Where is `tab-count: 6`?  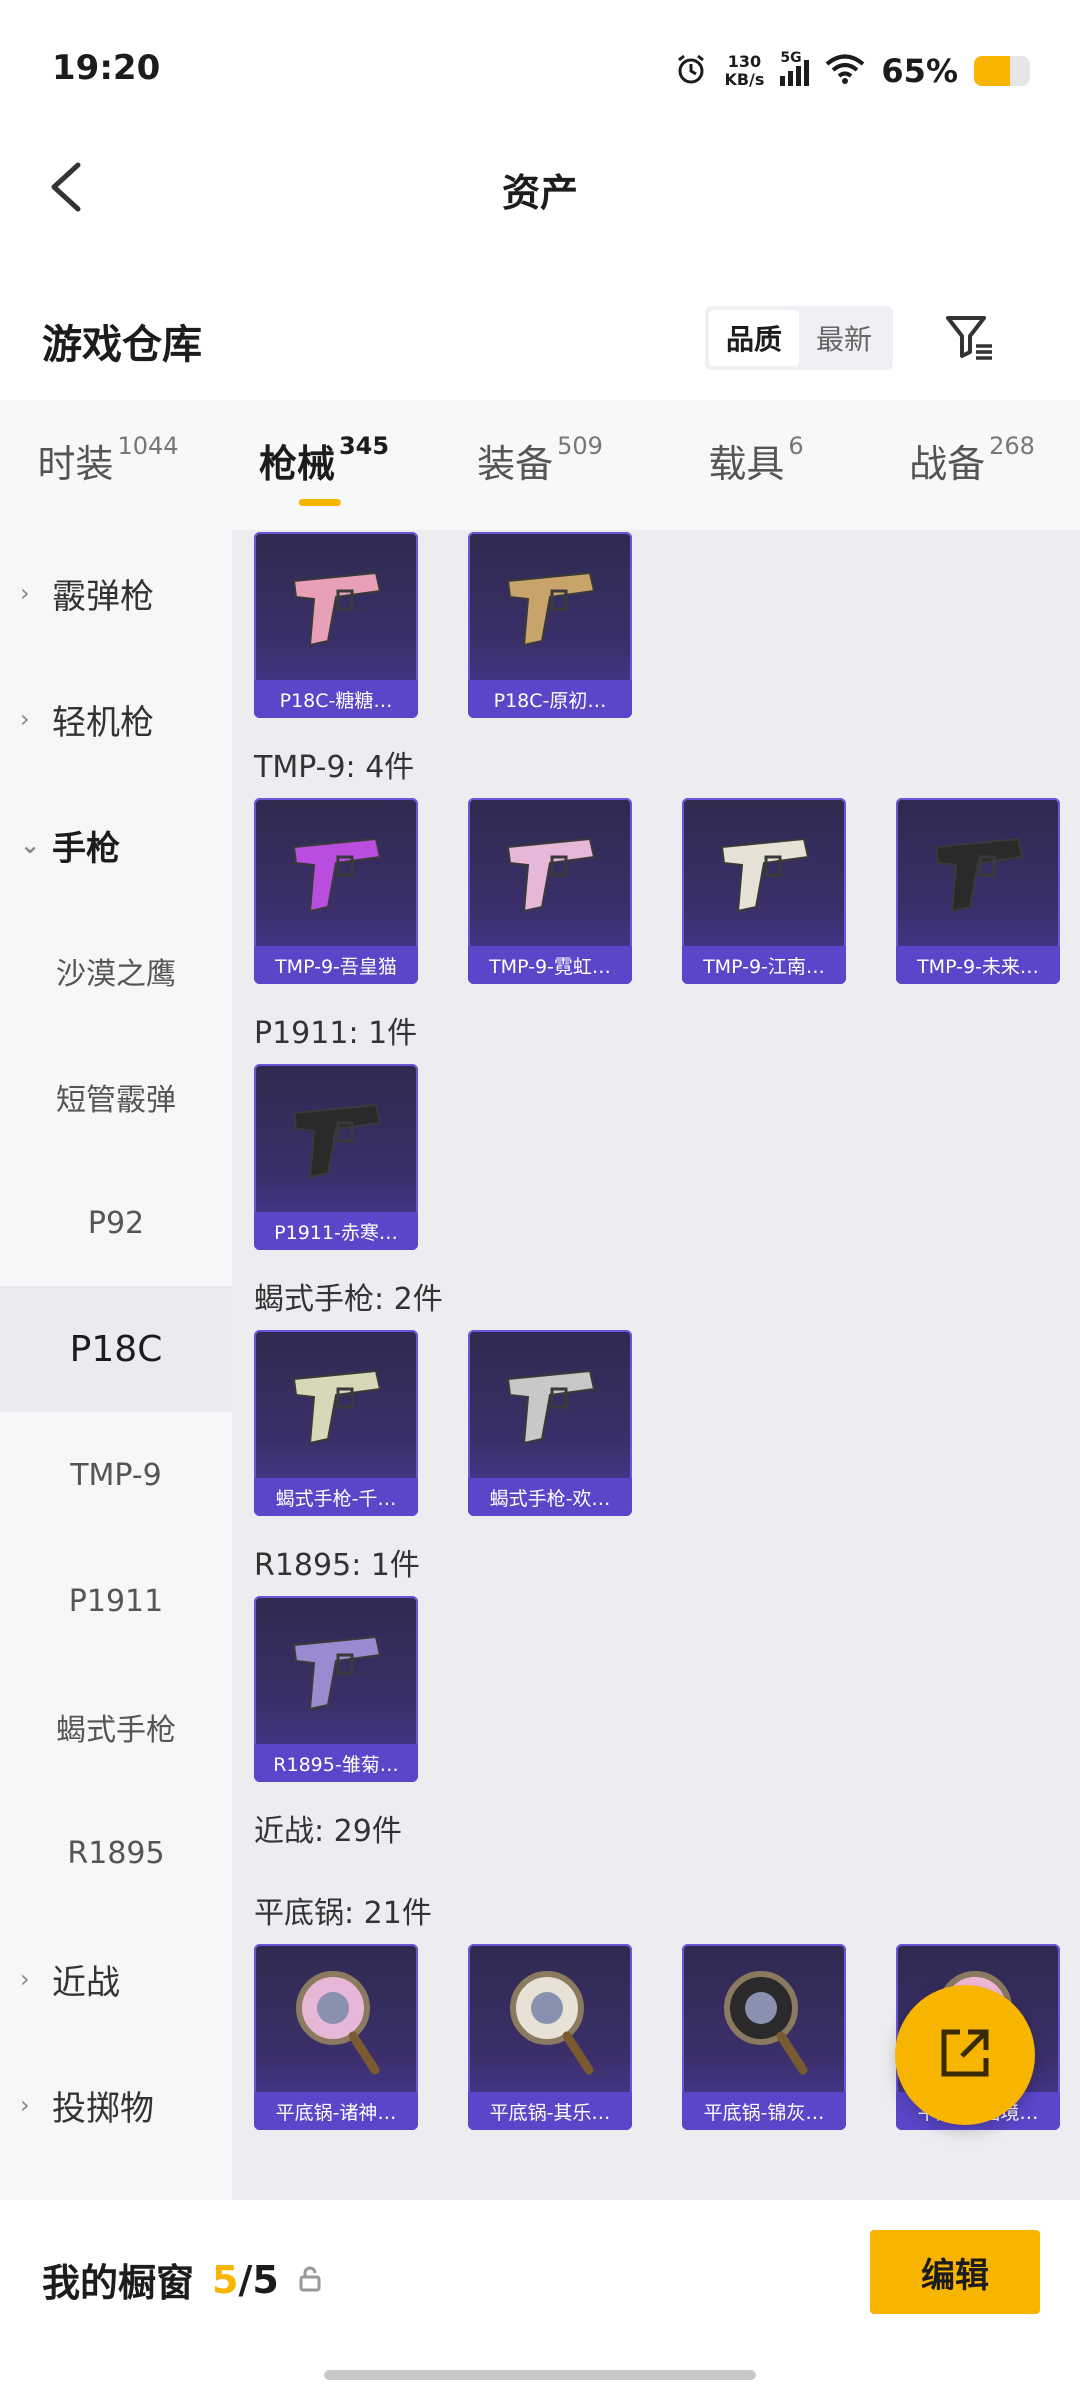
tab-count: 6 is located at coordinates (796, 446).